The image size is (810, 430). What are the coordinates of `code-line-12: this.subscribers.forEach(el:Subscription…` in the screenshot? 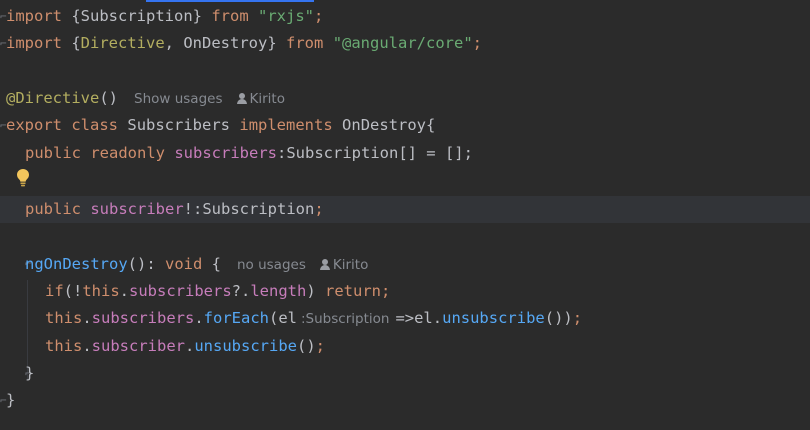 It's located at (313, 318).